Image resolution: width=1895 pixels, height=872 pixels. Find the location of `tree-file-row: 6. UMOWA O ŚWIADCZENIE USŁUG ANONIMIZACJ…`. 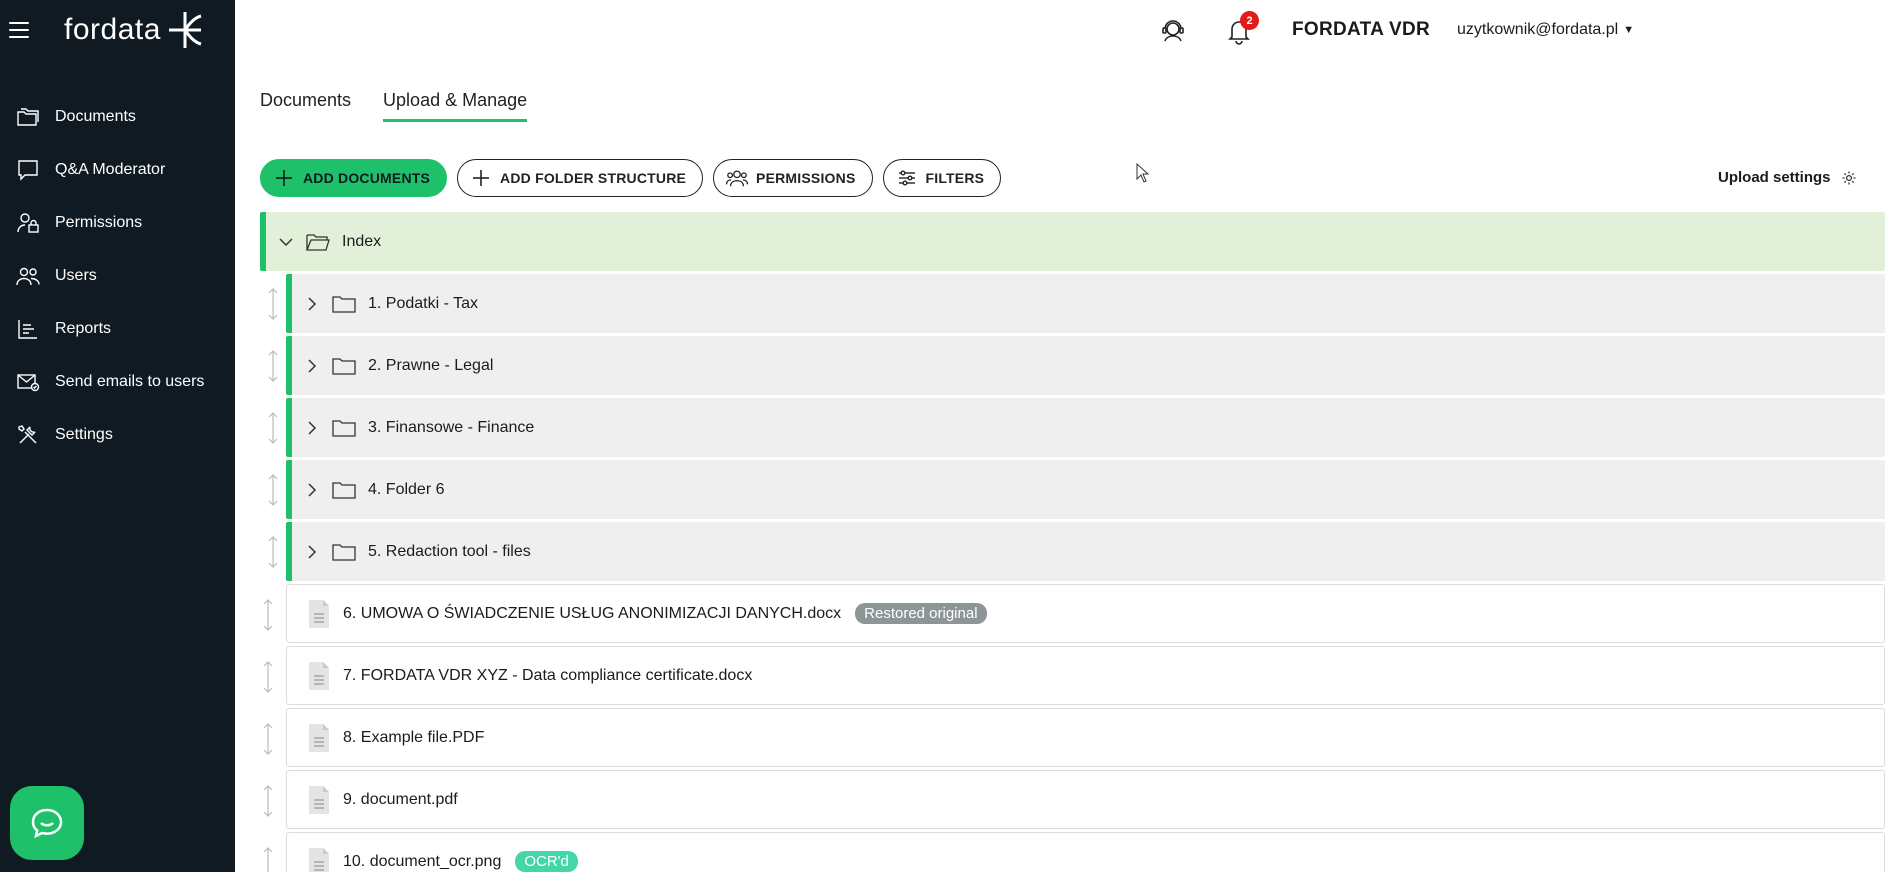

tree-file-row: 6. UMOWA O ŚWIADCZENIE USŁUG ANONIMIZACJ… is located at coordinates (1074, 613).